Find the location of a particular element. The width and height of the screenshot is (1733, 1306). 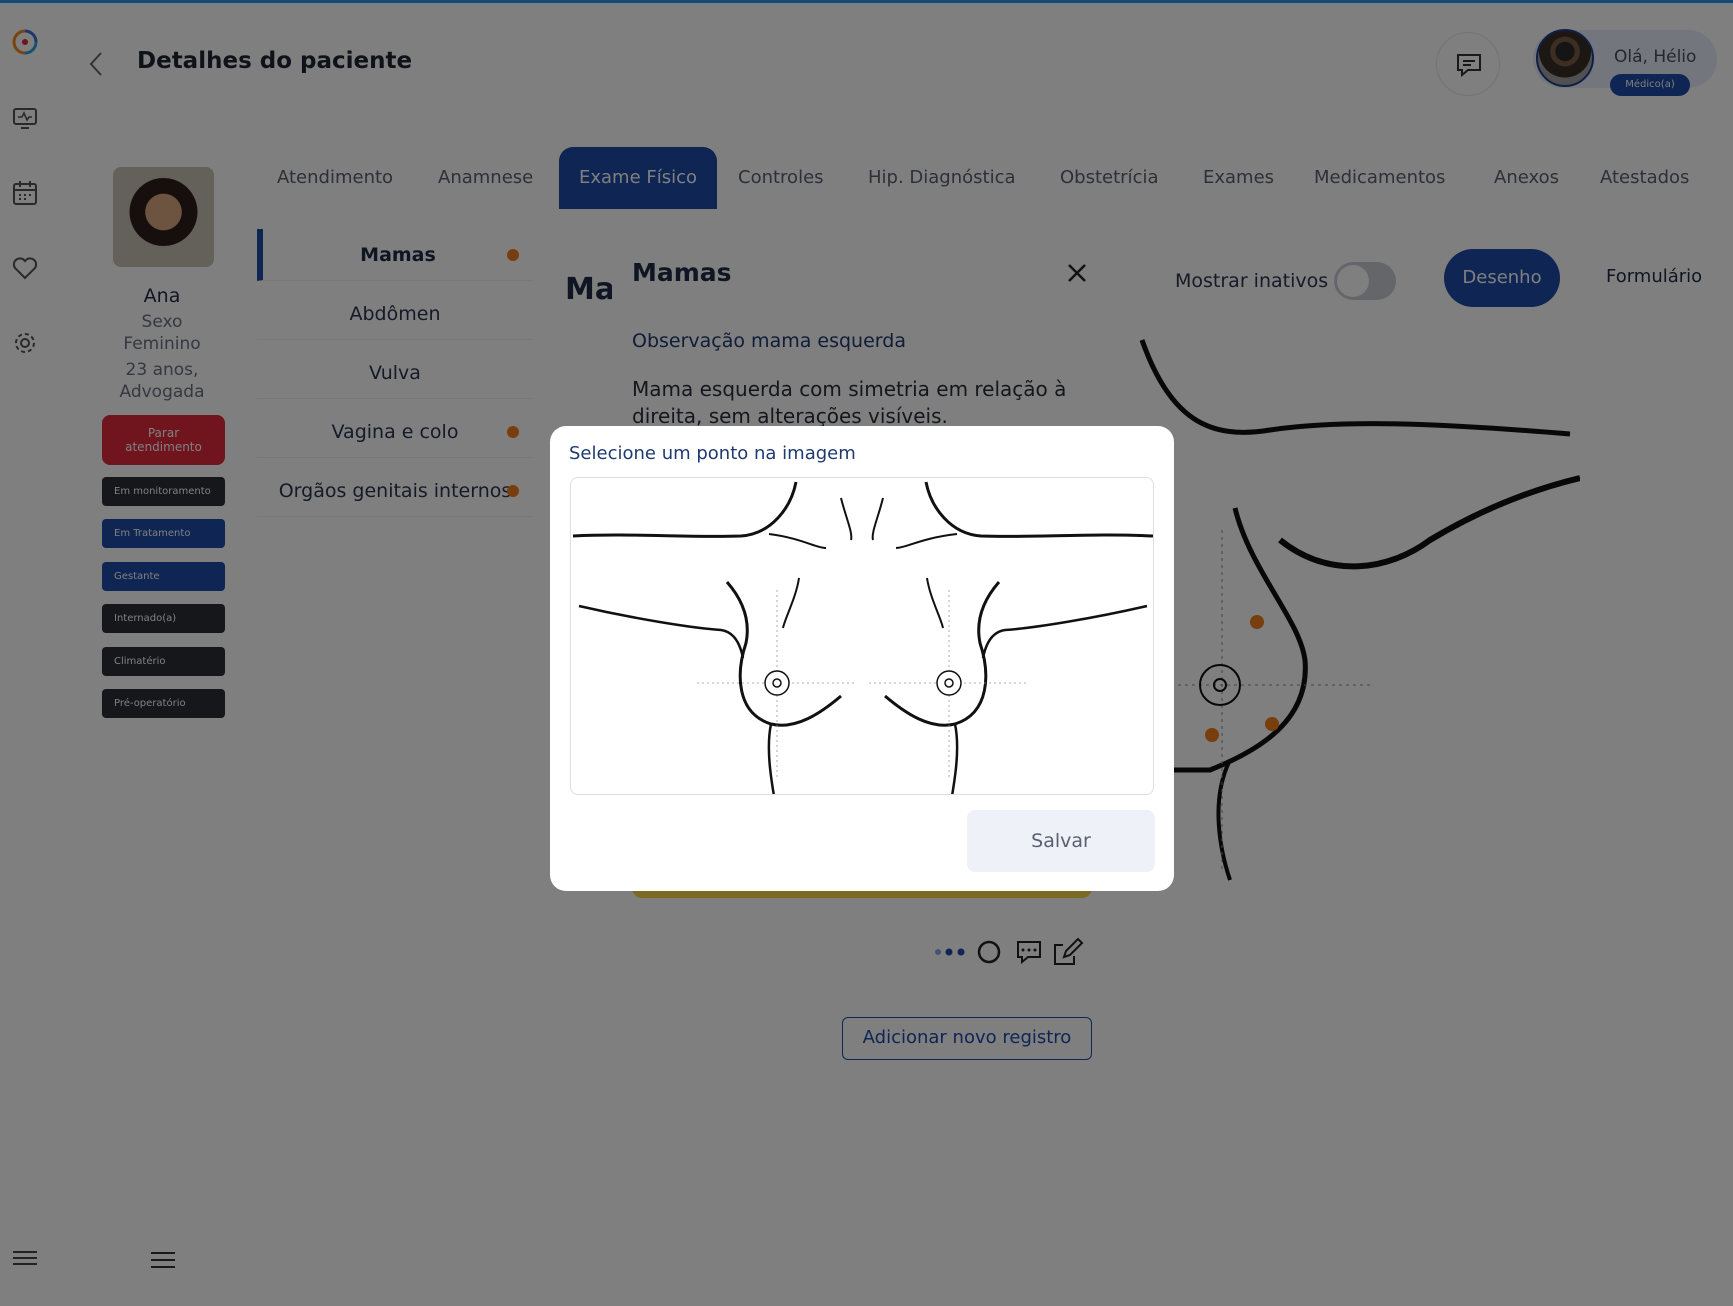

breast-front-diagram is located at coordinates (862, 637).